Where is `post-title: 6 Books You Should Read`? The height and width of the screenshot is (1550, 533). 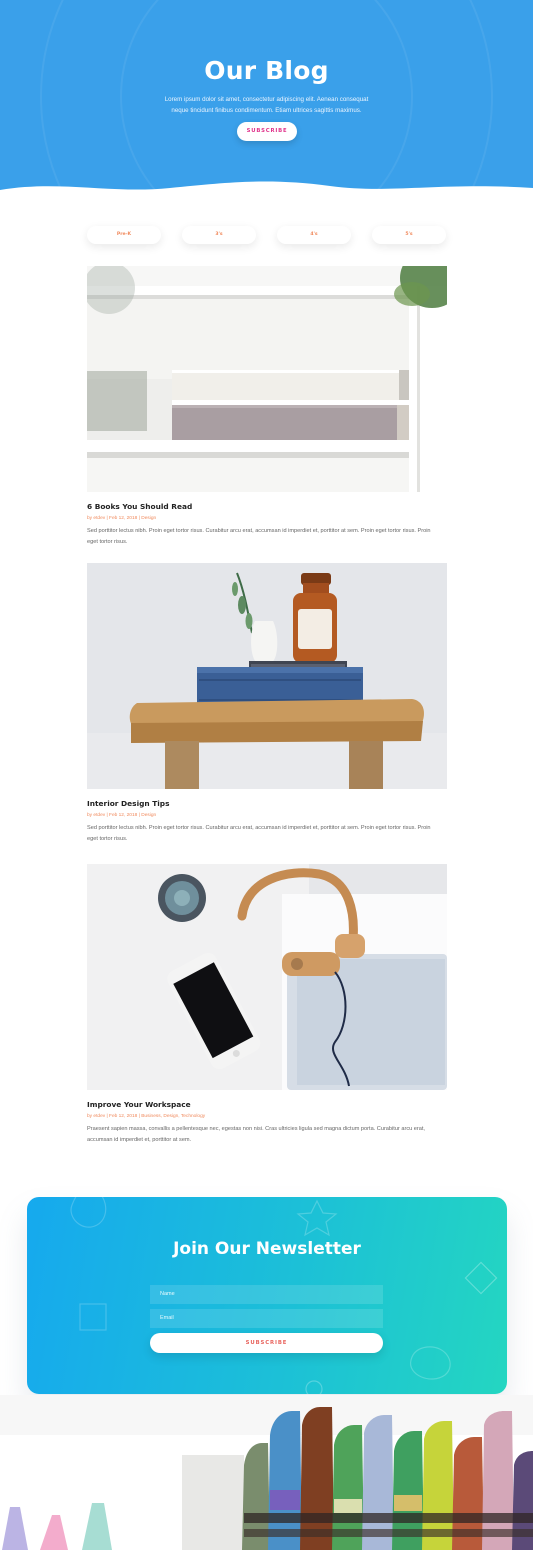
post-title: 6 Books You Should Read is located at coordinates (139, 506).